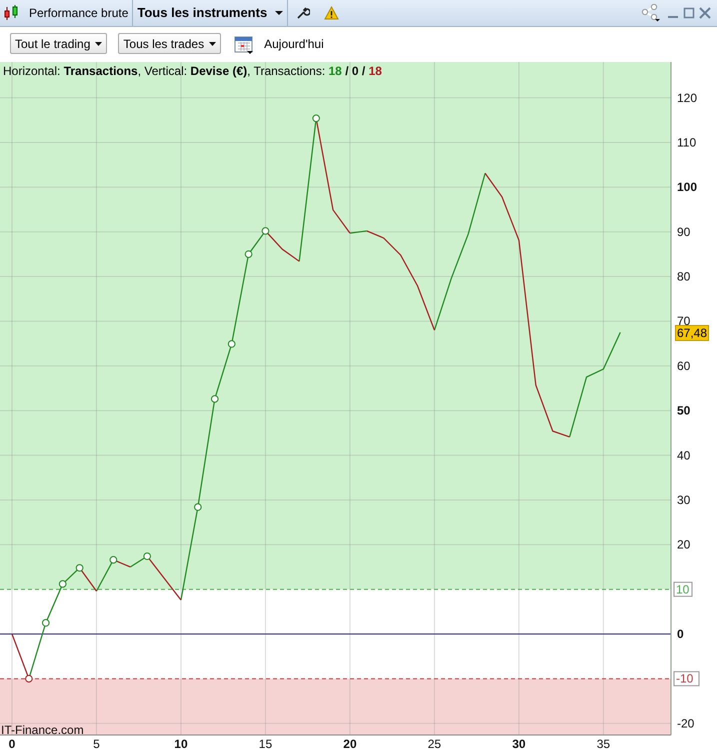 The image size is (717, 750). Describe the element at coordinates (683, 411) in the screenshot. I see `y-tick-label: 50` at that location.